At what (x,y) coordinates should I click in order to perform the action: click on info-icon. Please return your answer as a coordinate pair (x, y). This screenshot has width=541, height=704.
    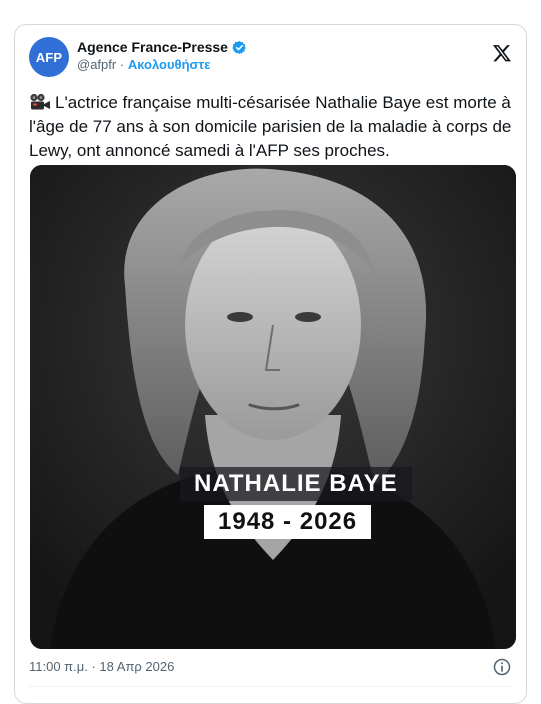
    Looking at the image, I should click on (502, 667).